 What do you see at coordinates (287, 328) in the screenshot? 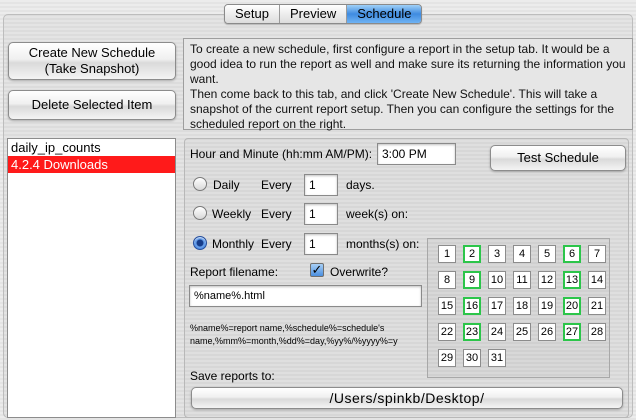
I see `variables-hint-line1: %name%=report name,%schedule%=schedule's` at bounding box center [287, 328].